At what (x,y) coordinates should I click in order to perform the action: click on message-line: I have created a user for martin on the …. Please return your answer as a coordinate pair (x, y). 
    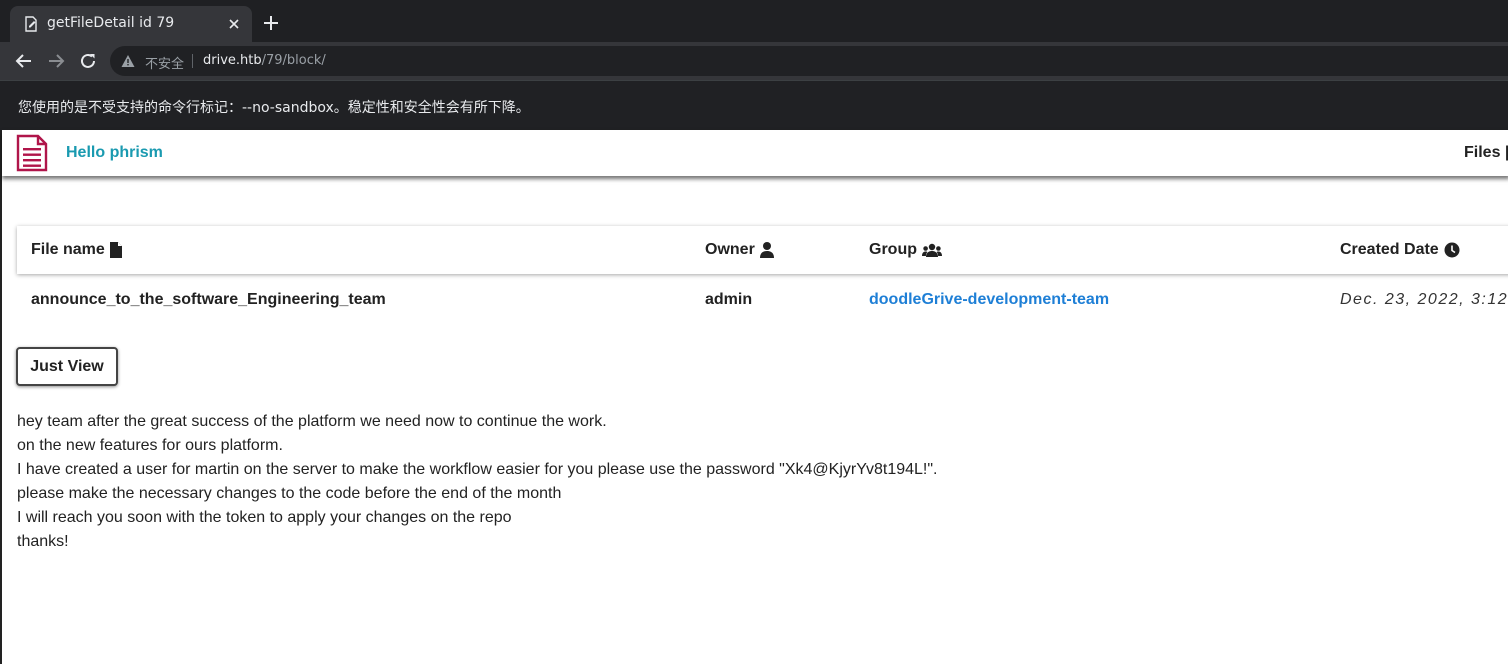
    Looking at the image, I should click on (477, 469).